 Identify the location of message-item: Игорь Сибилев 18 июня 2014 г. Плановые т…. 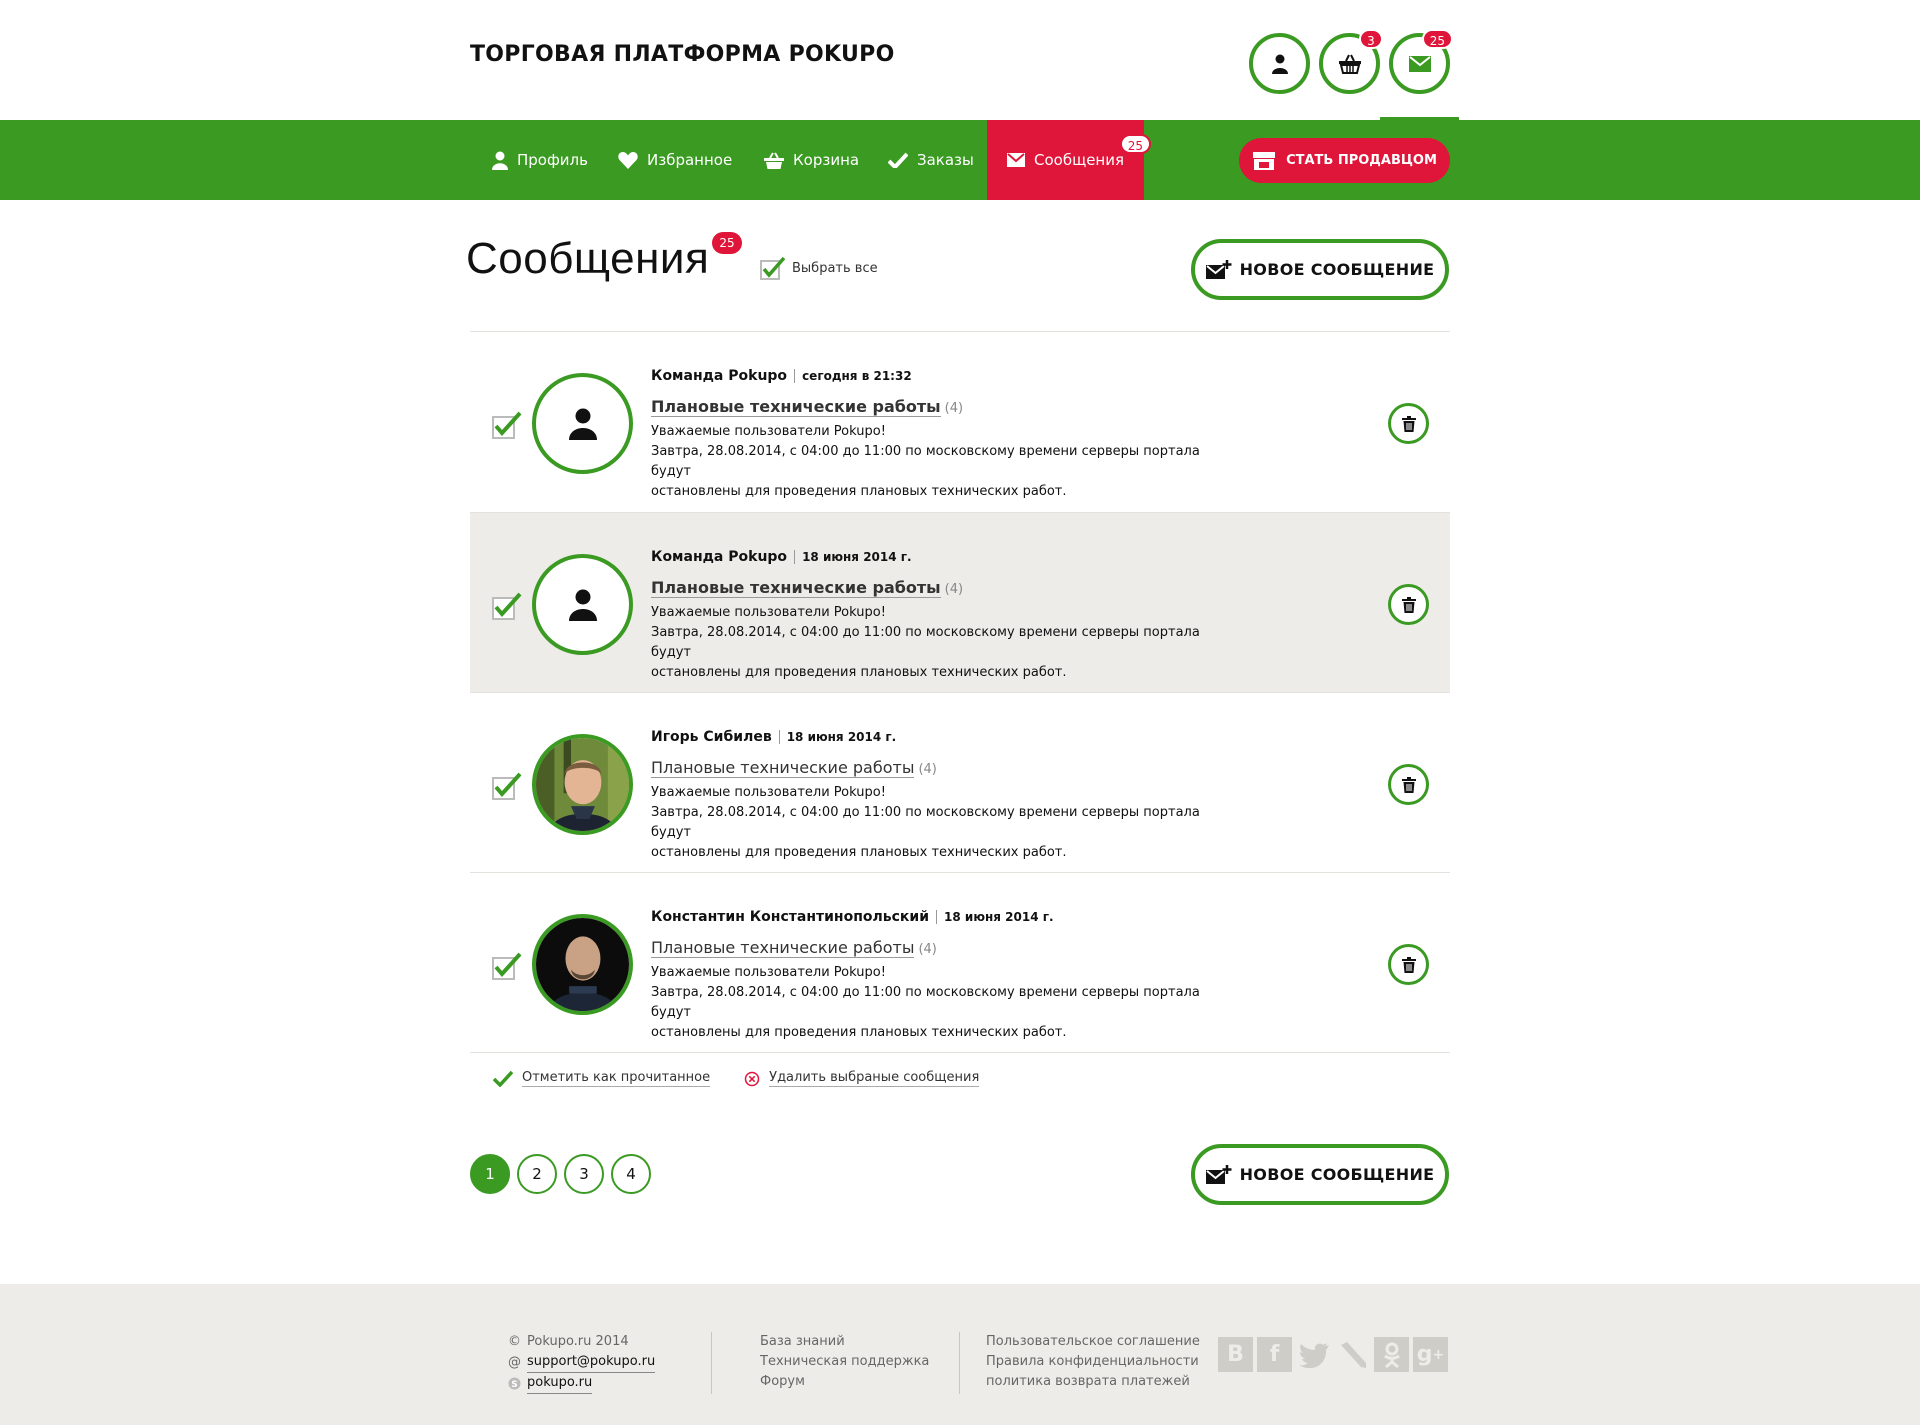
(960, 783).